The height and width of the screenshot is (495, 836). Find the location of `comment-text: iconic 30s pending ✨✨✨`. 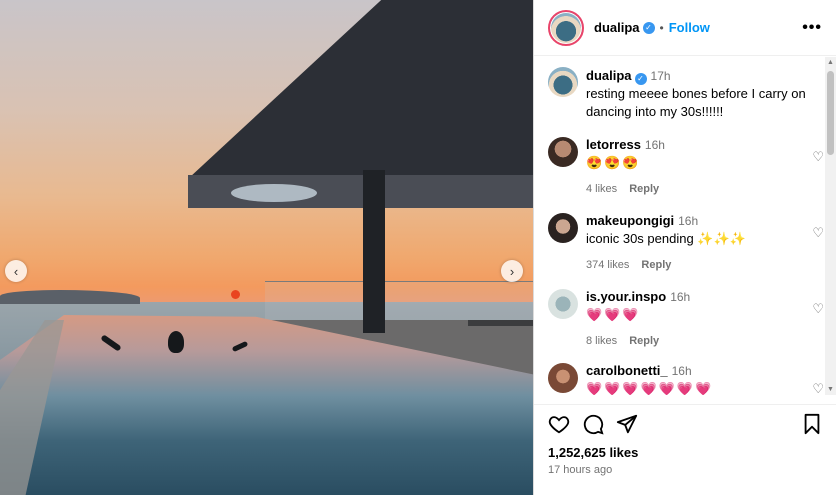

comment-text: iconic 30s pending ✨✨✨ is located at coordinates (666, 238).